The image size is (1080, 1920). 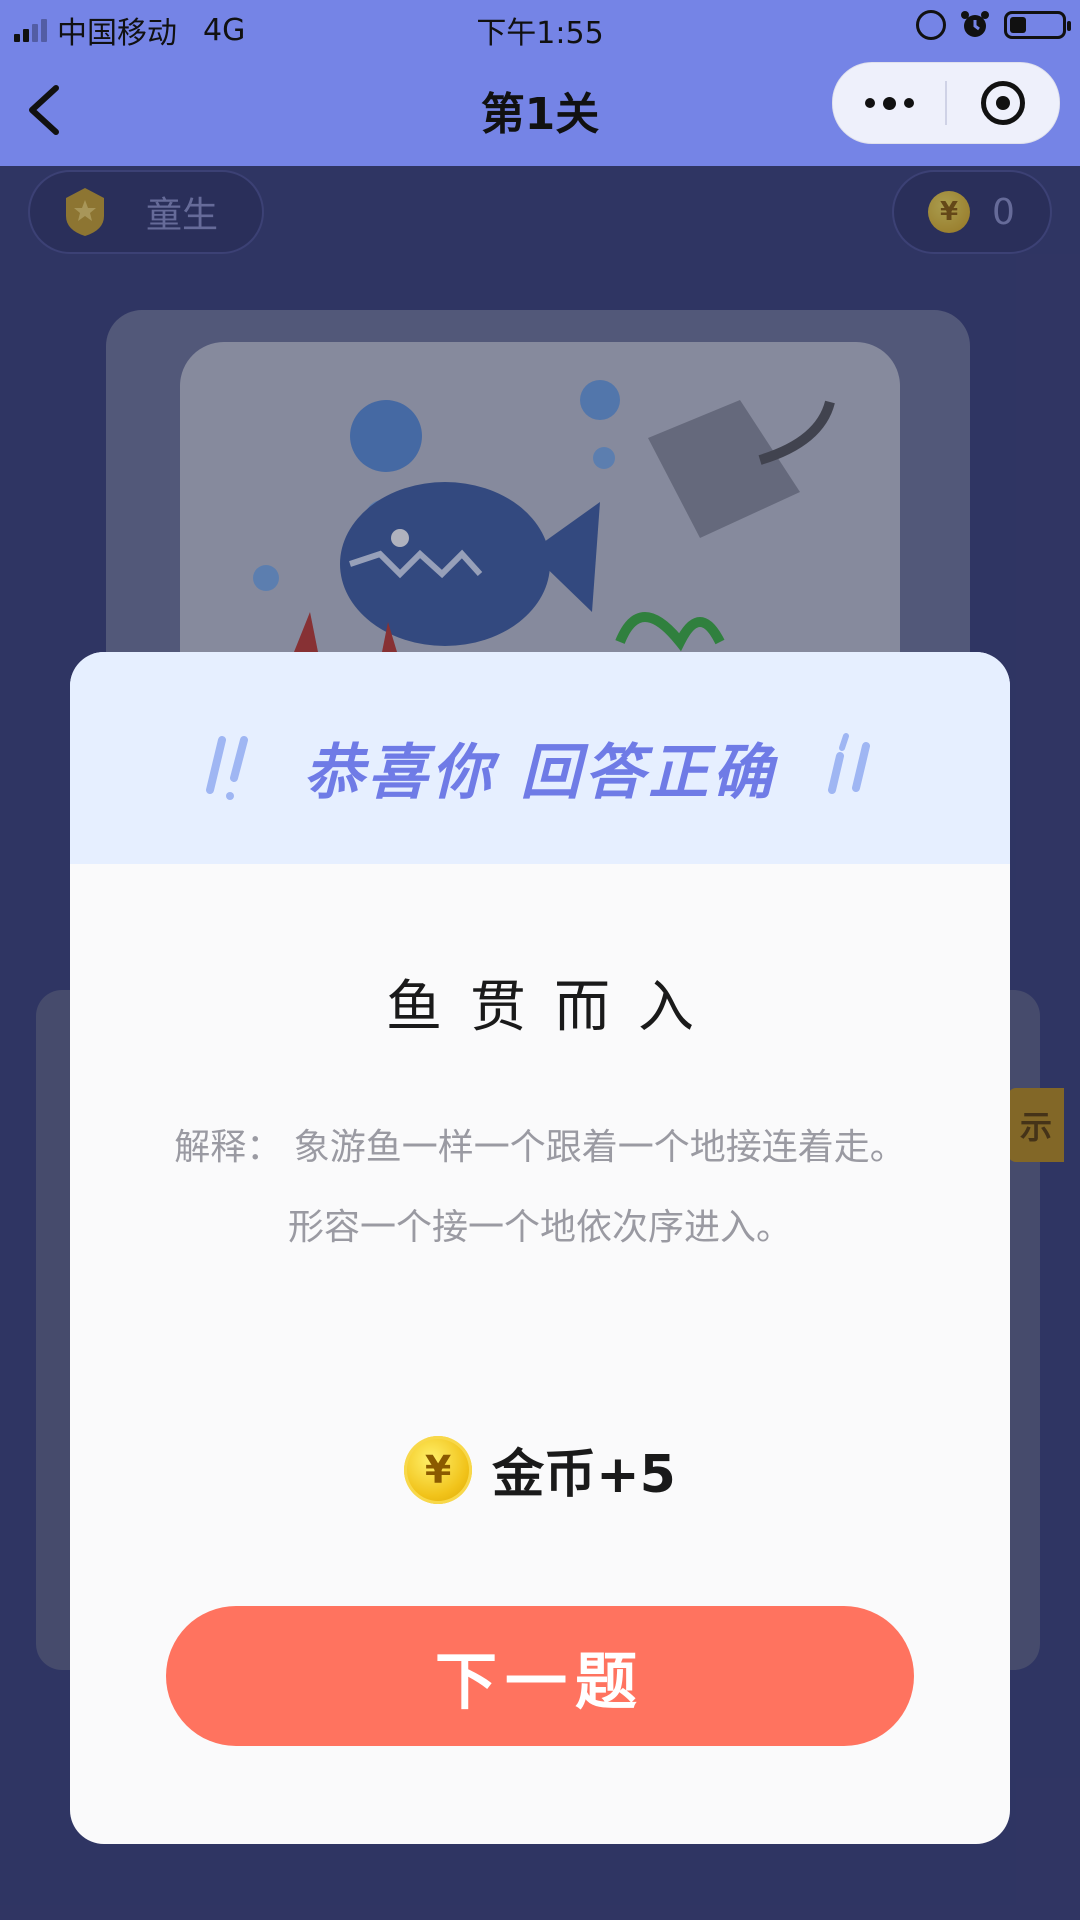 I want to click on idiom-explanation: 解释： 象游鱼一样一个跟着一个地接连着走。形容一个接一个地依次序进入。, so click(x=540, y=1187).